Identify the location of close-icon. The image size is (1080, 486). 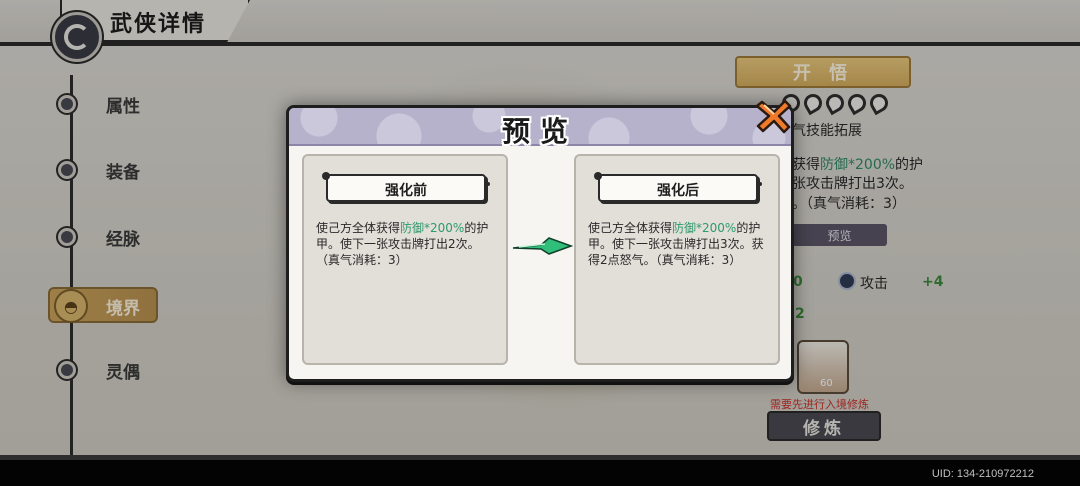
(773, 116).